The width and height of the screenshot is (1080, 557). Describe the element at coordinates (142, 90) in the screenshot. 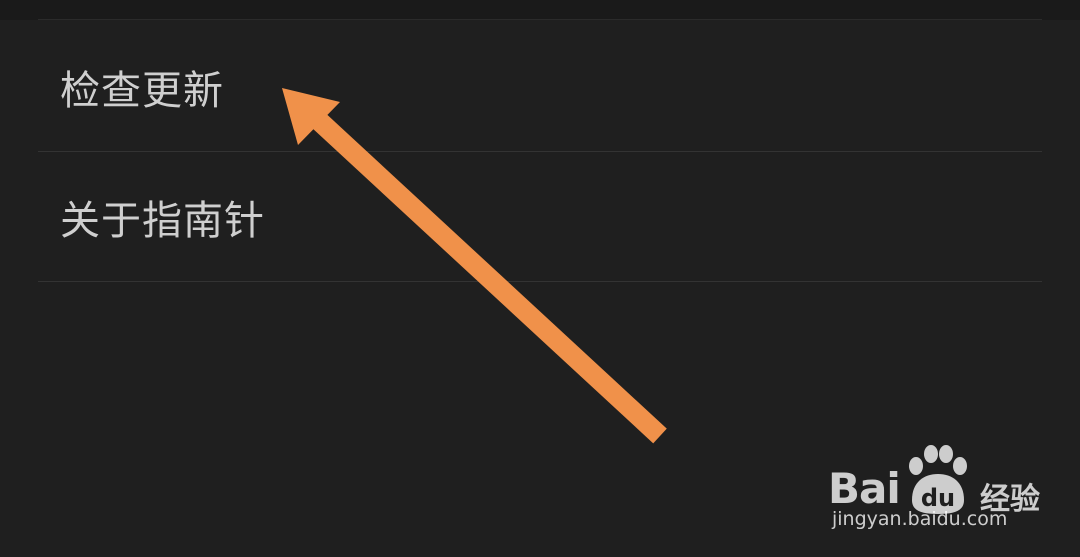

I see `menu-item-label: 检查更新` at that location.